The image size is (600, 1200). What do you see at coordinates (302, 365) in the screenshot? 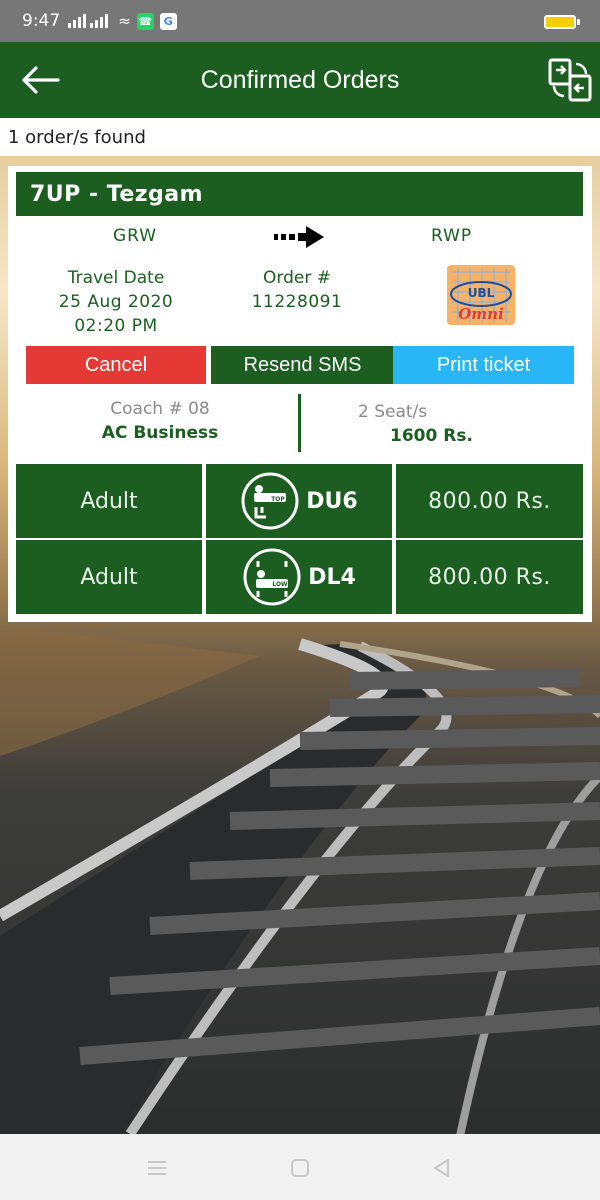
I see `resend-sms-button: Resend SMS` at bounding box center [302, 365].